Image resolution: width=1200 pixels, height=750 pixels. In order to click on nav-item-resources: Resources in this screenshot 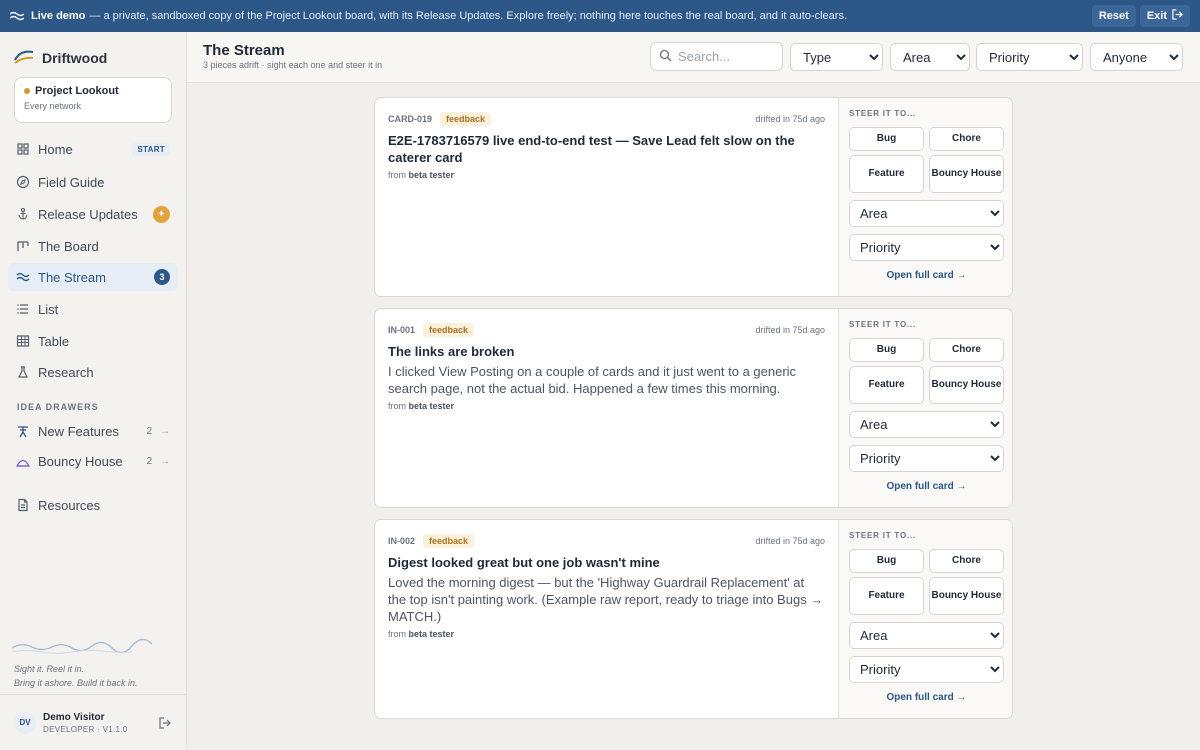, I will do `click(93, 505)`.